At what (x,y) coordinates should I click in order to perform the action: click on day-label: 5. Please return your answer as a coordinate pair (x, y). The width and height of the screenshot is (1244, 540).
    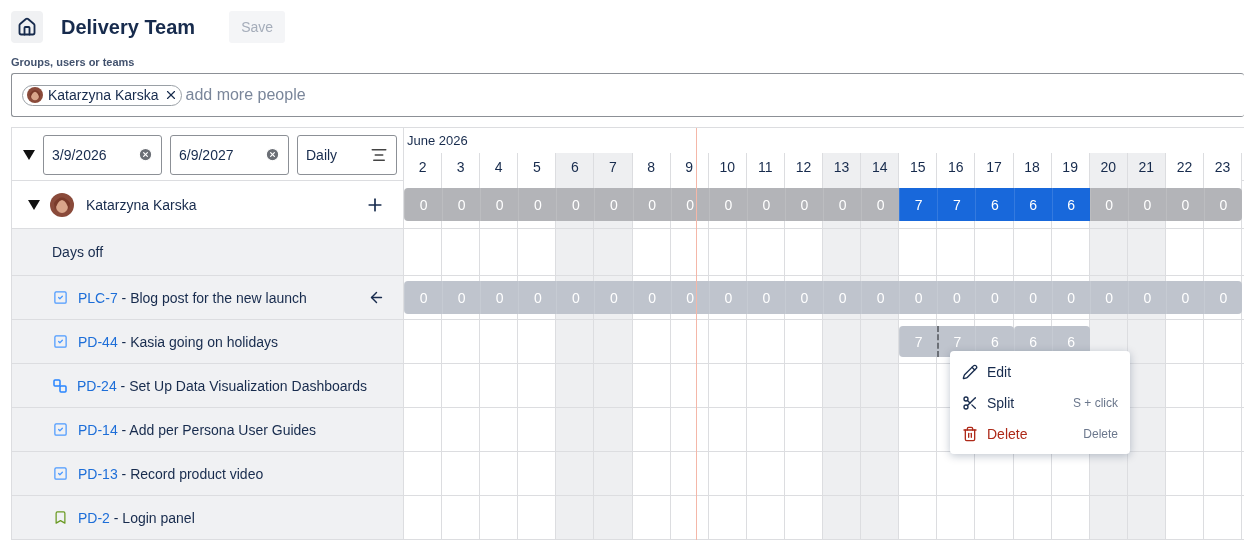
    Looking at the image, I should click on (537, 167).